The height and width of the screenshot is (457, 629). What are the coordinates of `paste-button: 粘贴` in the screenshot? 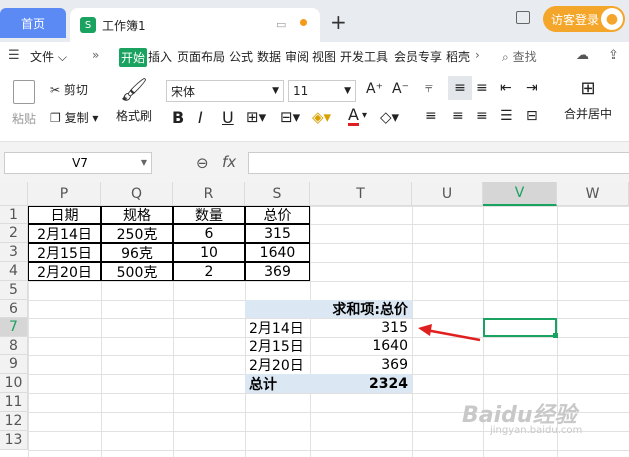 It's located at (24, 107).